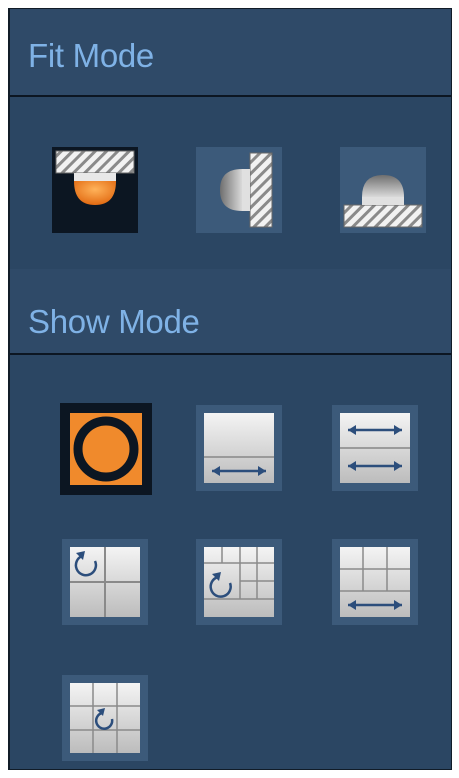 This screenshot has height=778, width=459. I want to click on panorama-180-icon, so click(239, 448).